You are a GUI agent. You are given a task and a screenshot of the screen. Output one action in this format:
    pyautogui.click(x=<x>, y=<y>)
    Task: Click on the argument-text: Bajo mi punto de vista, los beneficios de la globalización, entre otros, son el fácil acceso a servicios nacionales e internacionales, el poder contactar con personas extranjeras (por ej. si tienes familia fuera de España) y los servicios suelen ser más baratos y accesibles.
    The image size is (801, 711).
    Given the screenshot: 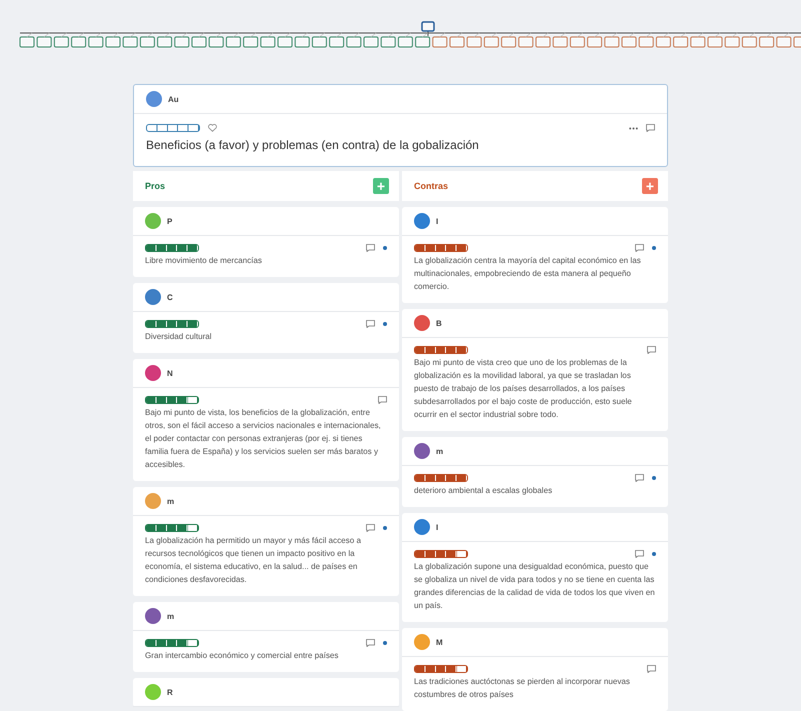 What is the action you would take?
    pyautogui.click(x=263, y=439)
    